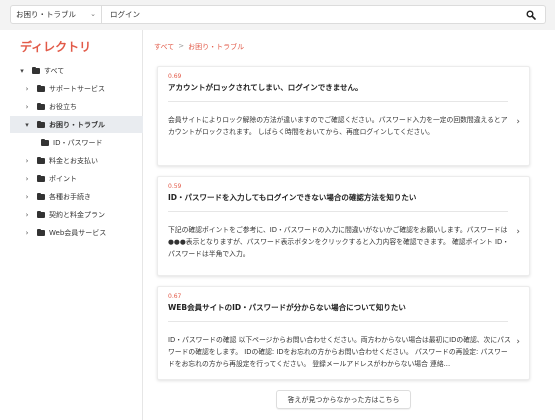  I want to click on result-title: WEB会員サイトのID・パスワードが分からない場合について知りたい, so click(287, 307).